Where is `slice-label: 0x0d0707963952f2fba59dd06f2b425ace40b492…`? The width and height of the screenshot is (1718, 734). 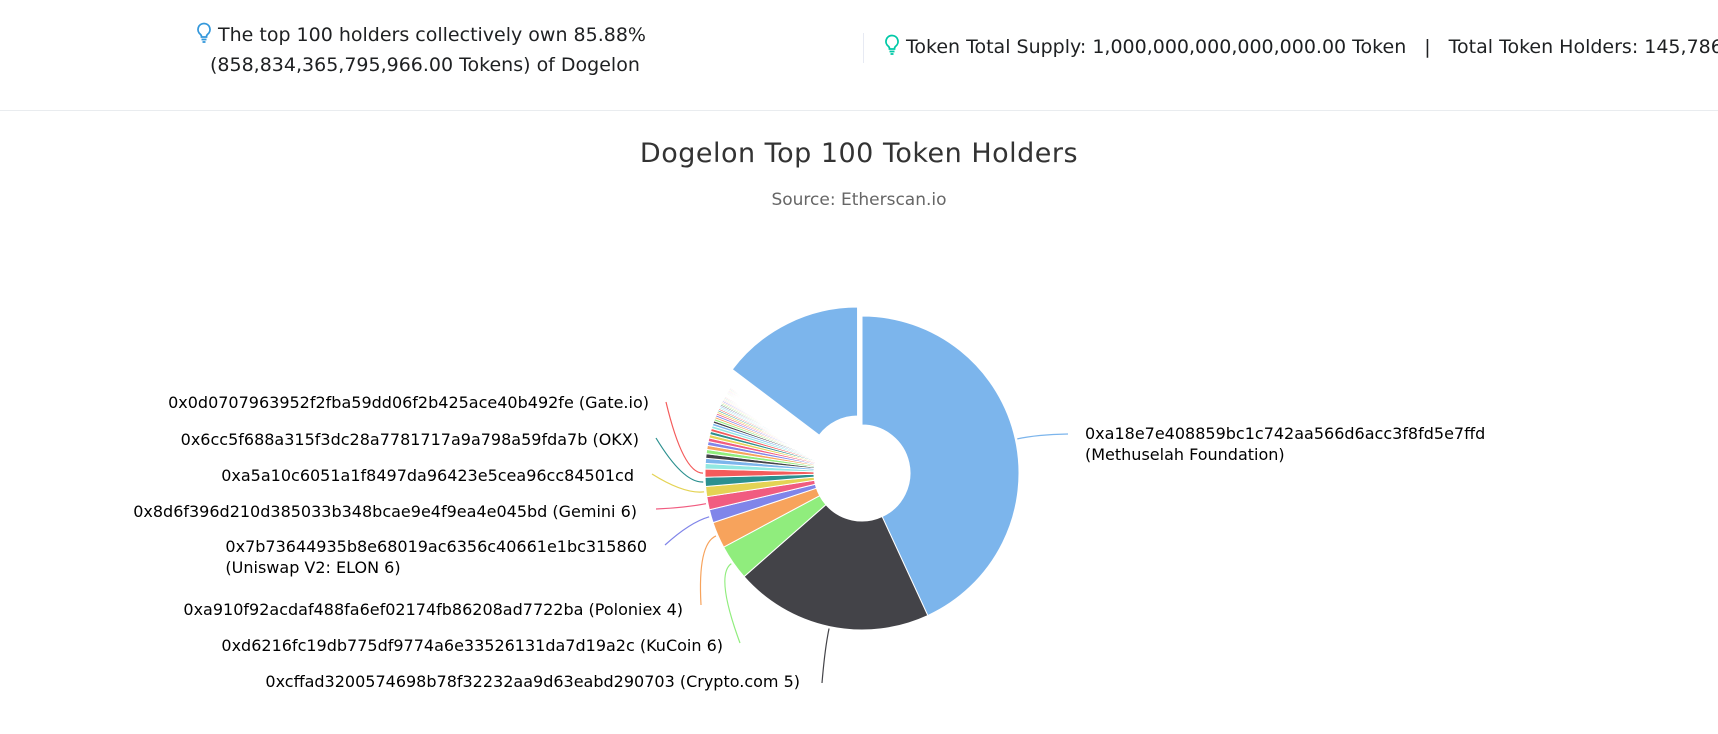
slice-label: 0x0d0707963952f2fba59dd06f2b425ace40b492… is located at coordinates (408, 402).